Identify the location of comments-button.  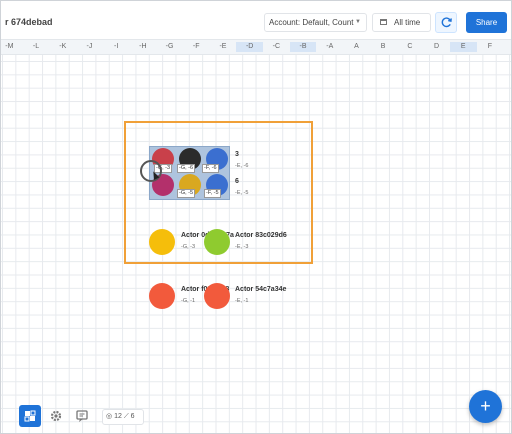
(82, 416).